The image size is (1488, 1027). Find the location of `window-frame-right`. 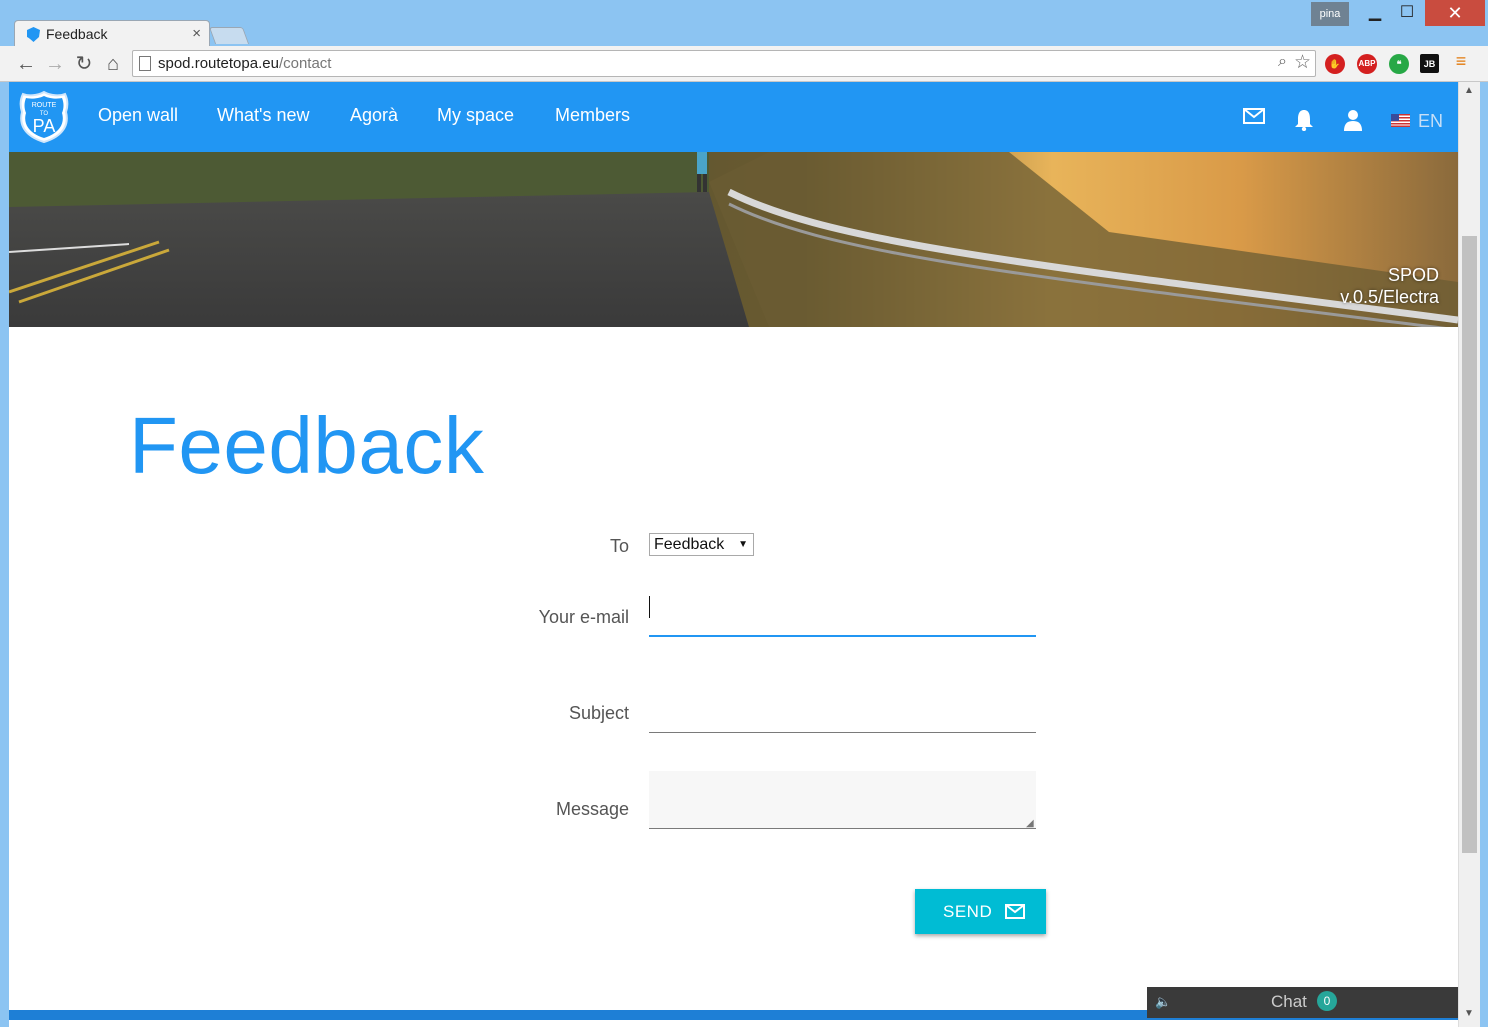

window-frame-right is located at coordinates (1484, 554).